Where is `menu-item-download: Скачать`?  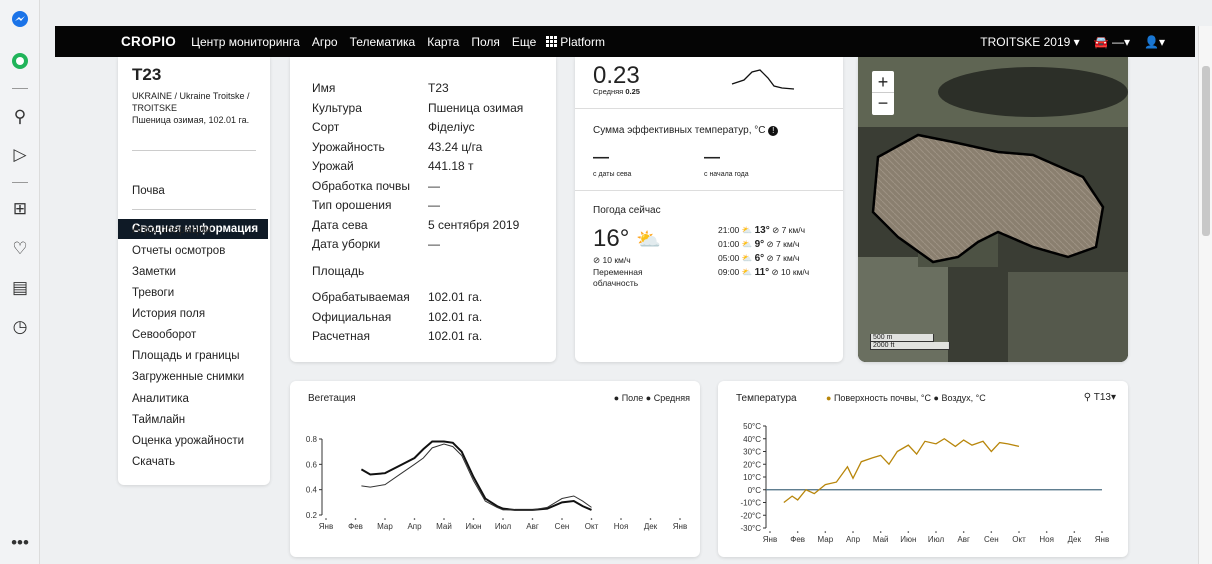 menu-item-download: Скачать is located at coordinates (153, 462).